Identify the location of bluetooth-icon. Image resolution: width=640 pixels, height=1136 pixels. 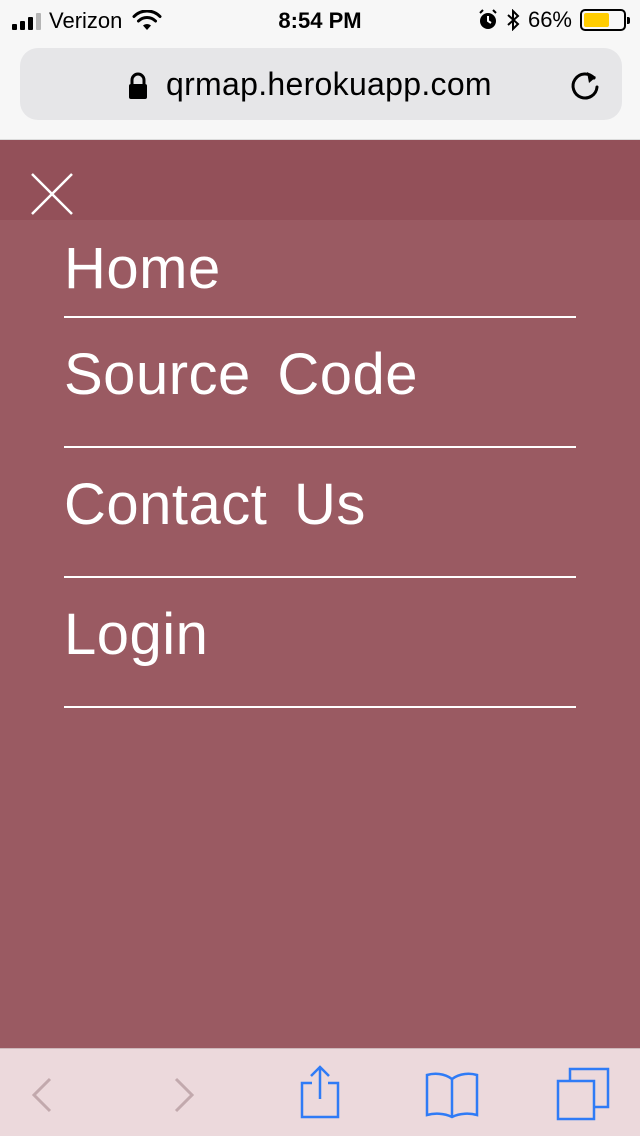
(513, 20).